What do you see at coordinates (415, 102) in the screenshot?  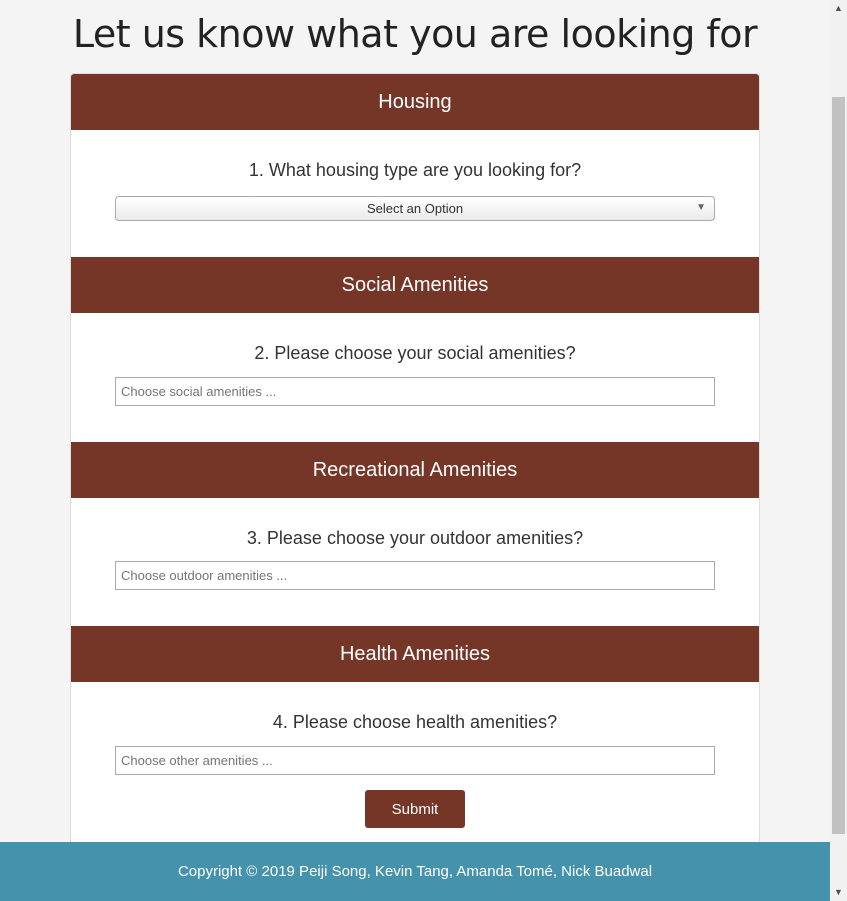 I see `section-header-housing: Housing` at bounding box center [415, 102].